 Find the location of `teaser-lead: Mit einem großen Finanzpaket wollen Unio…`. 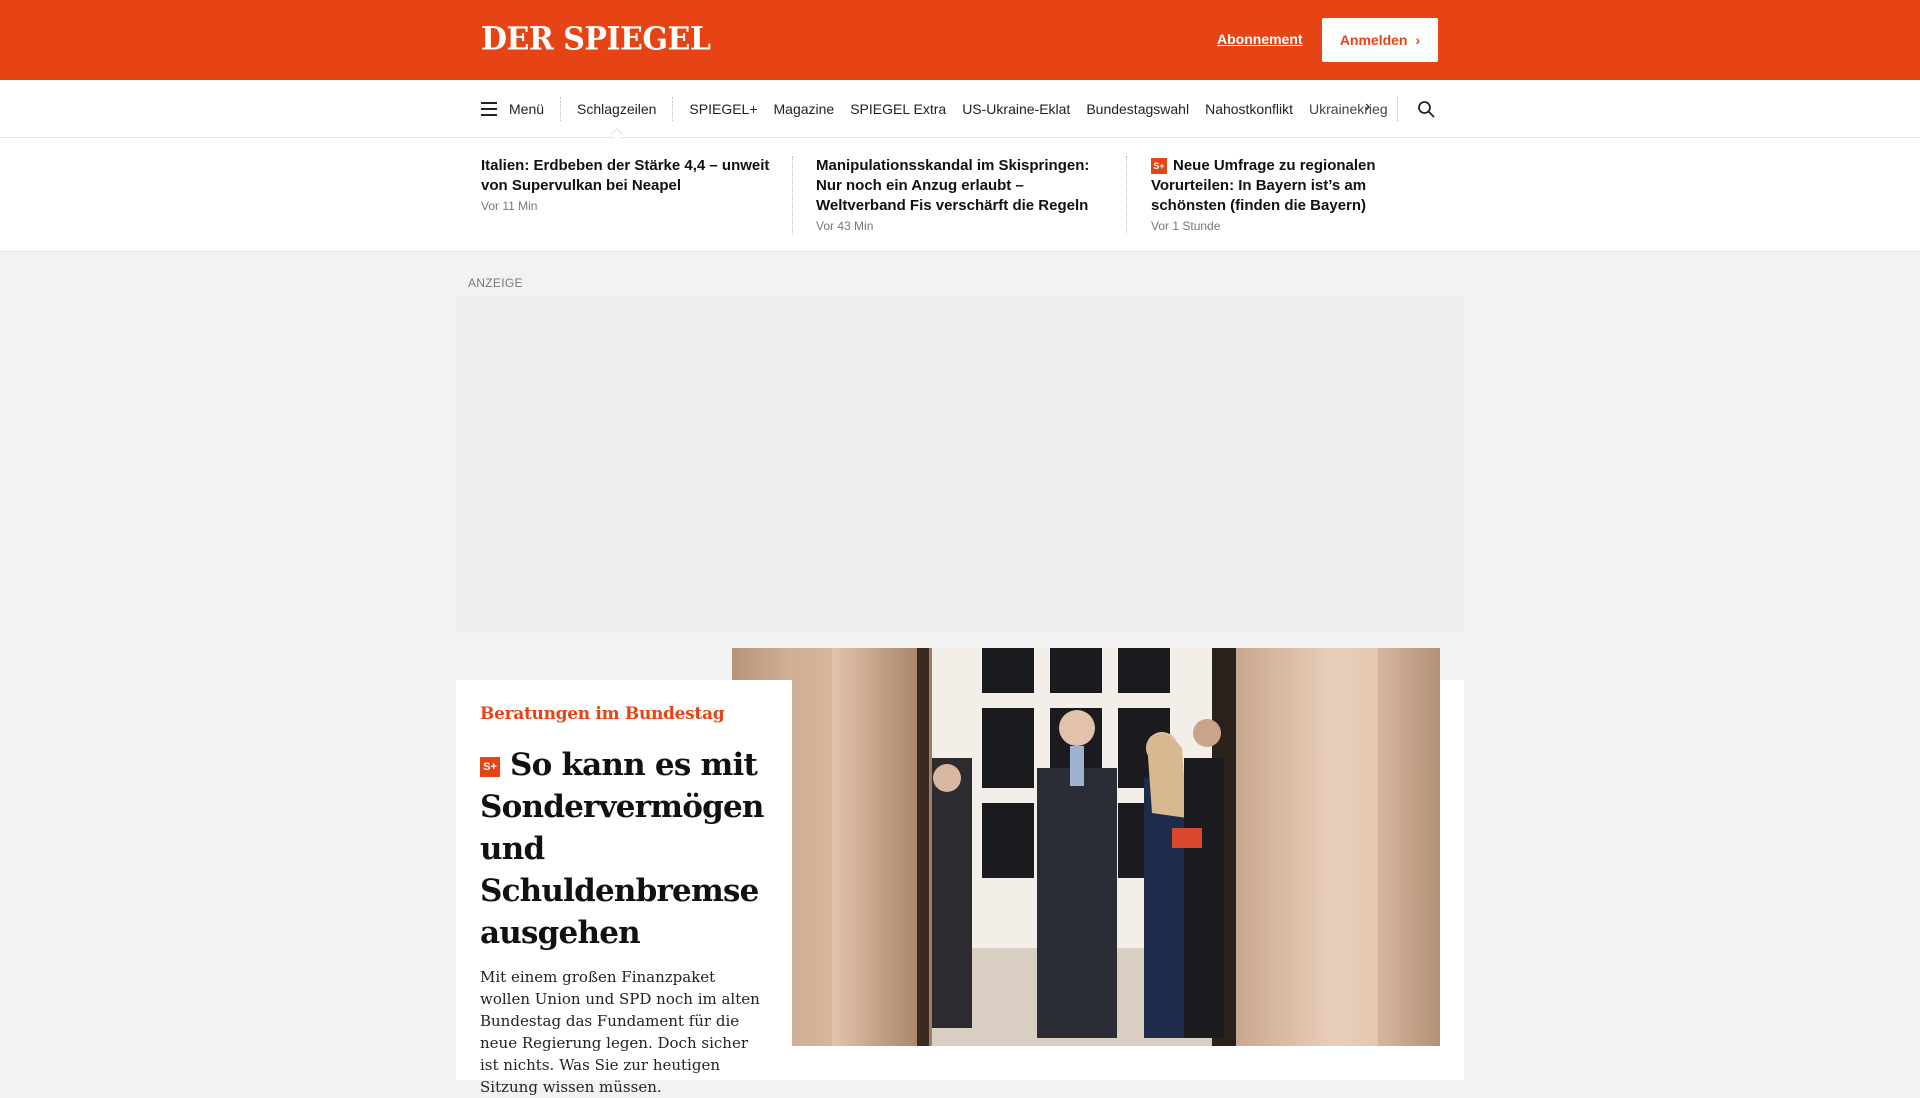

teaser-lead: Mit einem großen Finanzpaket wollen Unio… is located at coordinates (620, 1032).